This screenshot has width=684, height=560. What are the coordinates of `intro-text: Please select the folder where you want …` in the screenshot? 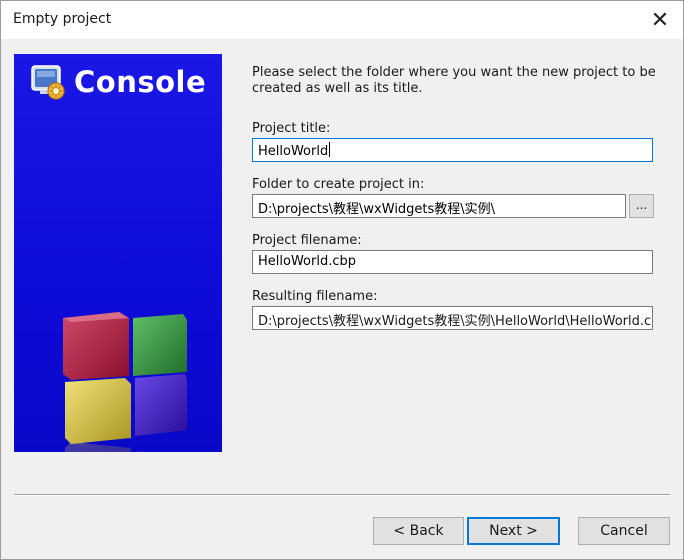 It's located at (454, 80).